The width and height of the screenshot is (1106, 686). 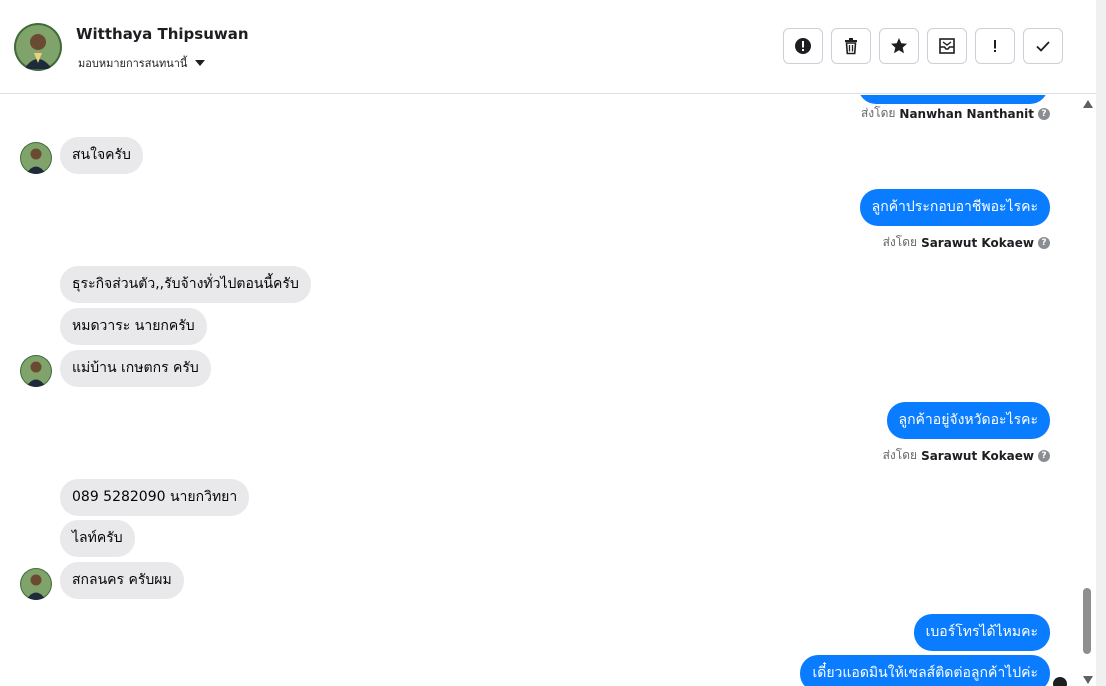 I want to click on message-bubble-incoming: ไลท์ครับ, so click(x=97, y=538).